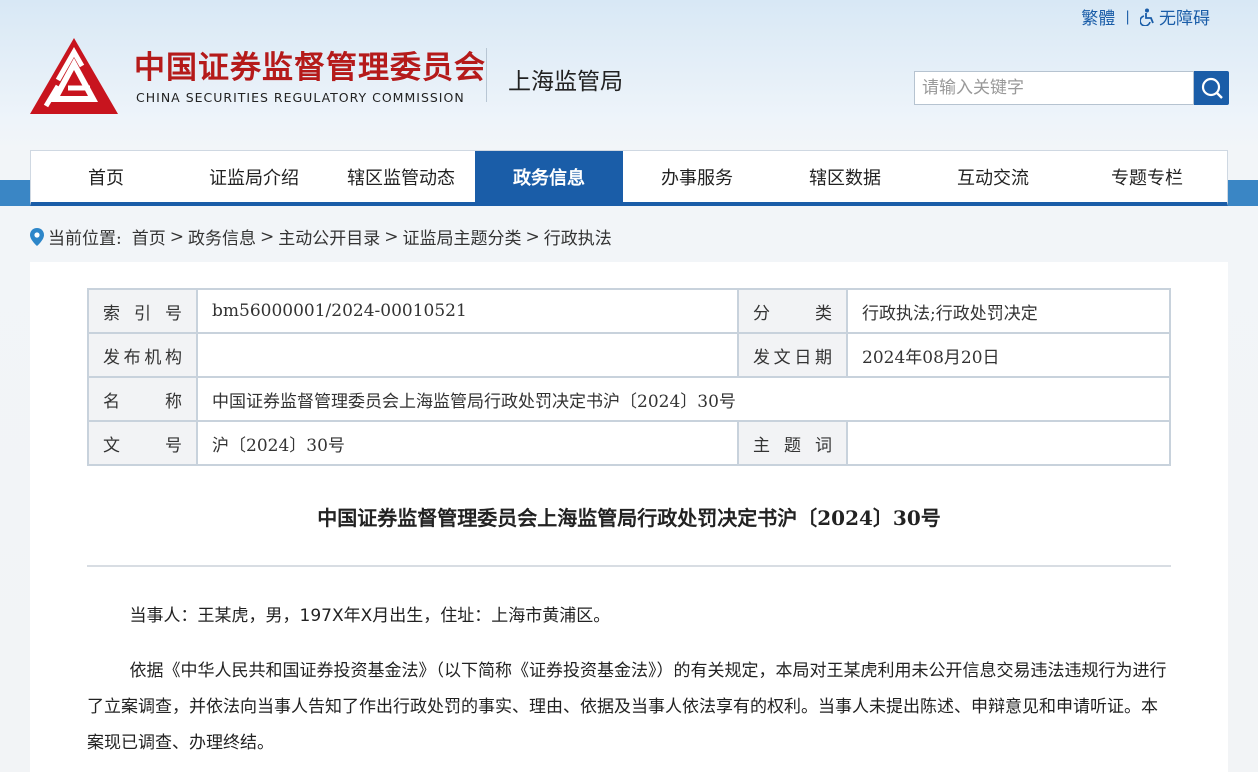 Image resolution: width=1258 pixels, height=772 pixels. I want to click on nav-item-government-info: 政务信息, so click(549, 176).